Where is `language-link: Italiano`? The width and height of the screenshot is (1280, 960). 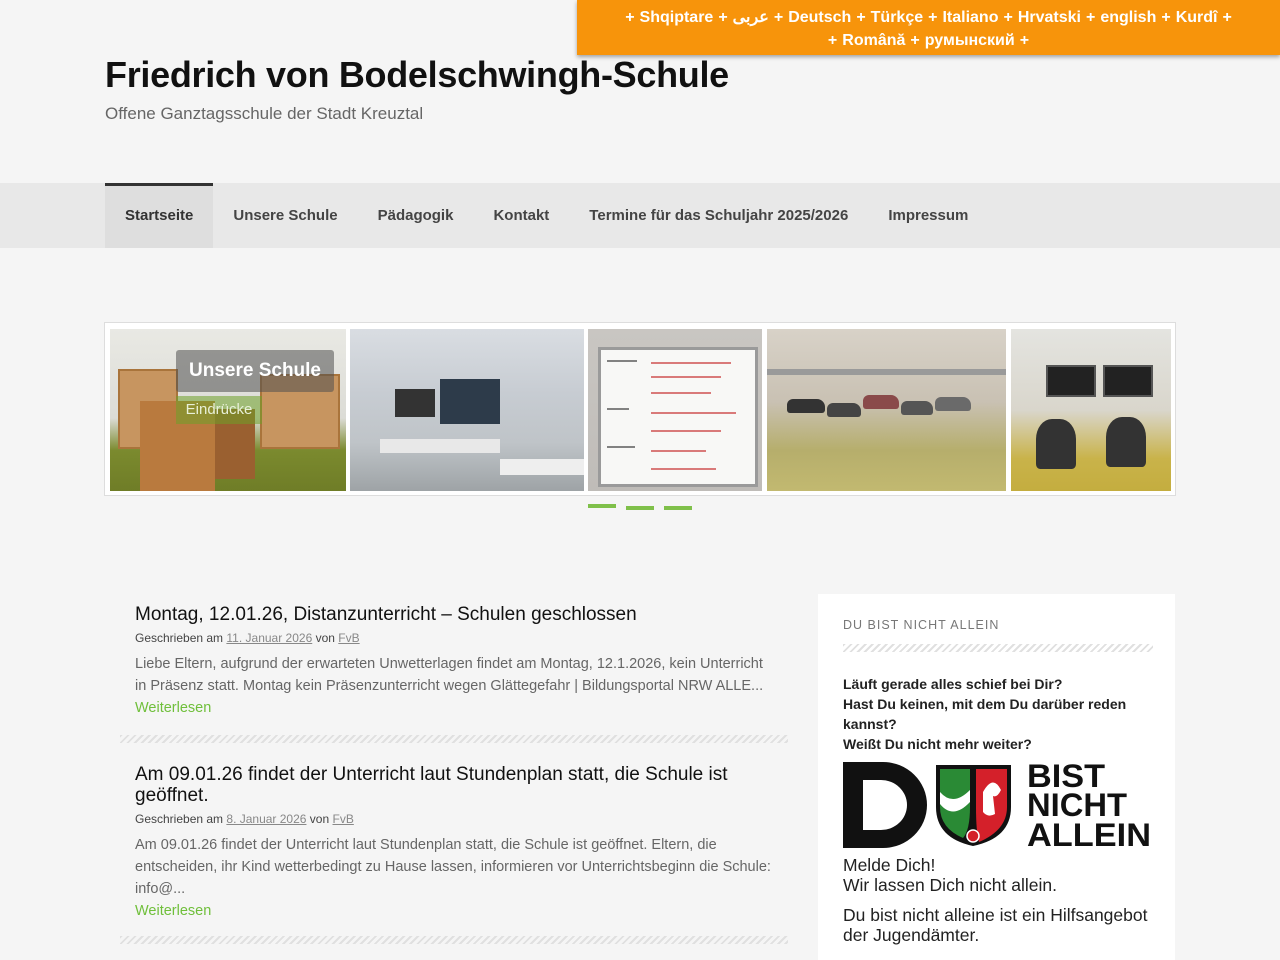 language-link: Italiano is located at coordinates (970, 17).